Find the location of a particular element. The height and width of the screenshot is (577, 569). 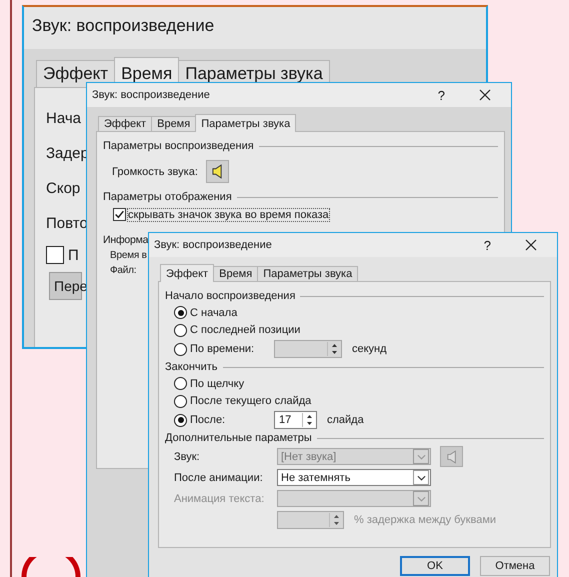

volume-button is located at coordinates (217, 171).